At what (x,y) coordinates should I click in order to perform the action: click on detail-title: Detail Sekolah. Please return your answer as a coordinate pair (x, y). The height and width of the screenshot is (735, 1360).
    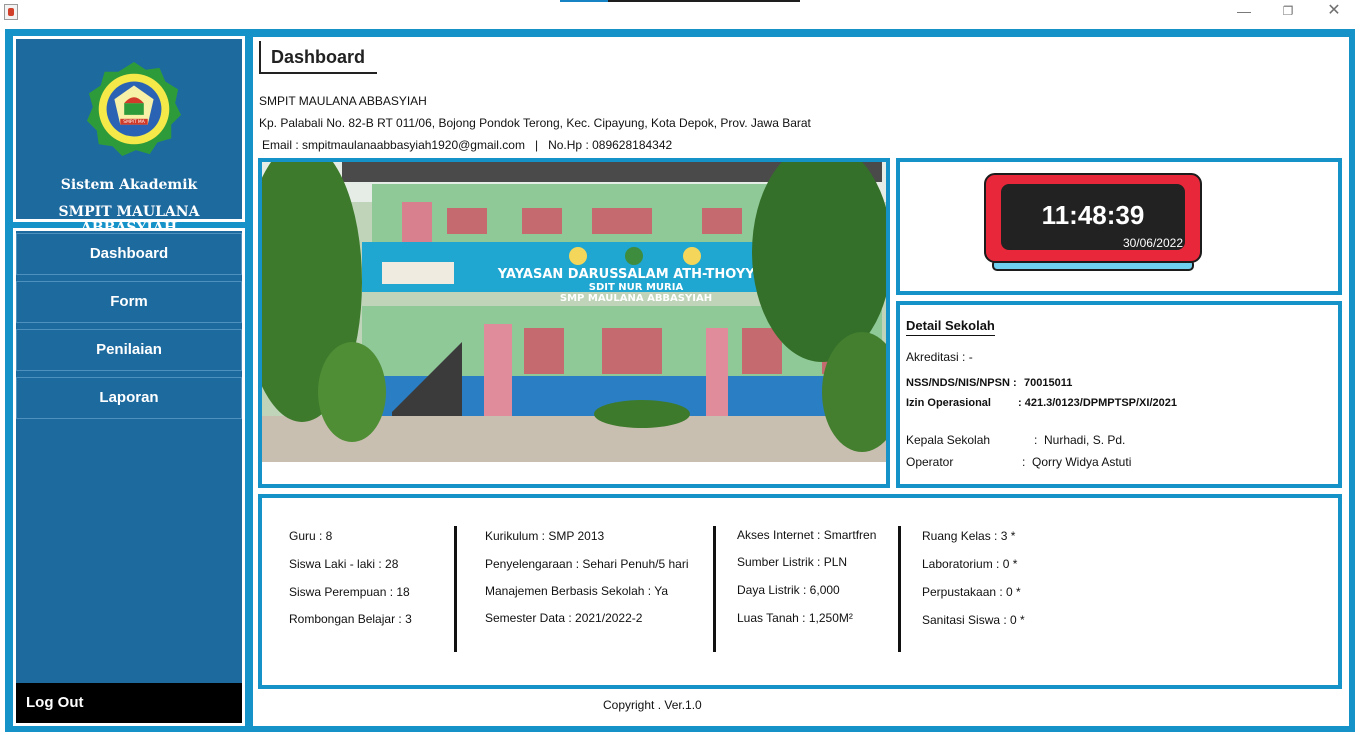
    Looking at the image, I should click on (950, 327).